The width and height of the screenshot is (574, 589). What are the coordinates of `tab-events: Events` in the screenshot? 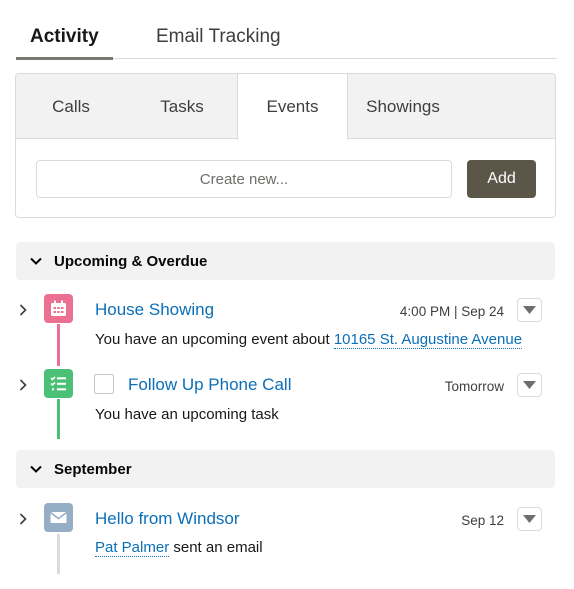 It's located at (292, 107).